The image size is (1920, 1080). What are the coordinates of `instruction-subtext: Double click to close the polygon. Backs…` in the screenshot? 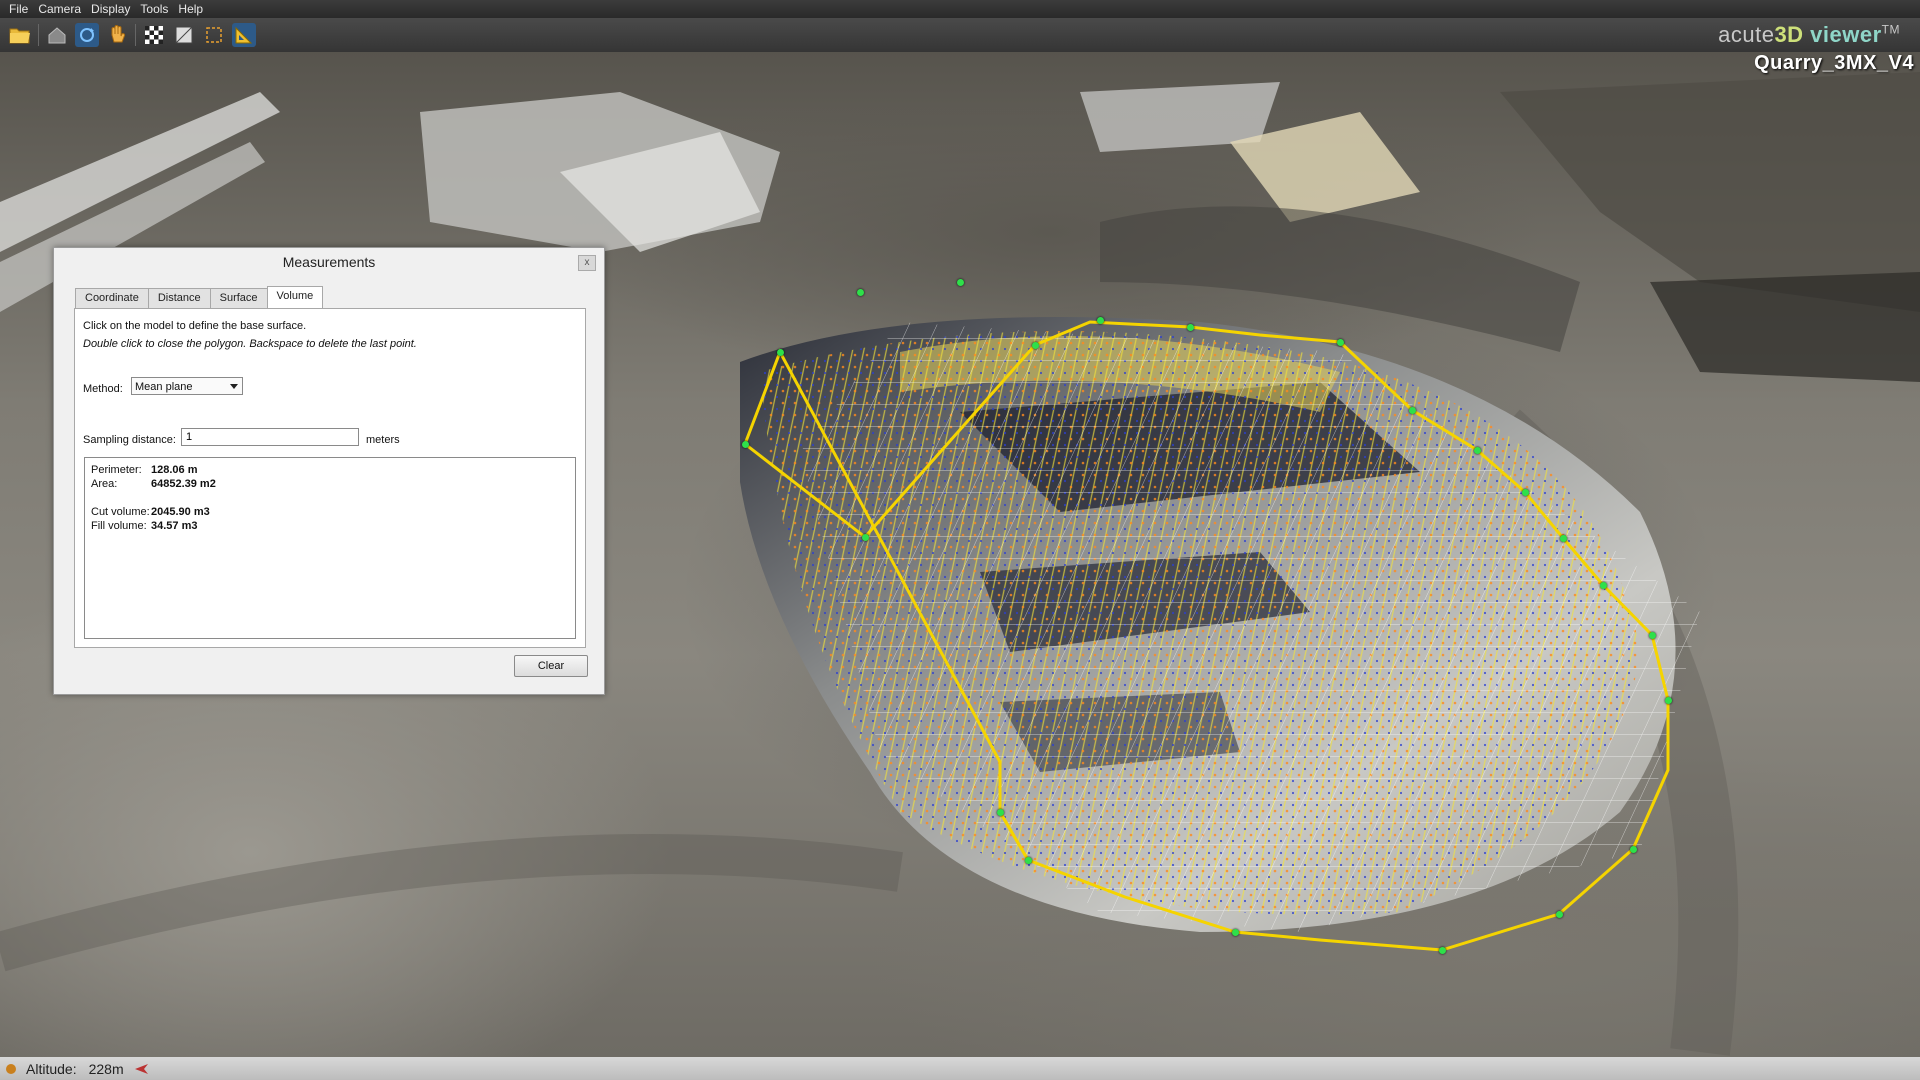 It's located at (250, 344).